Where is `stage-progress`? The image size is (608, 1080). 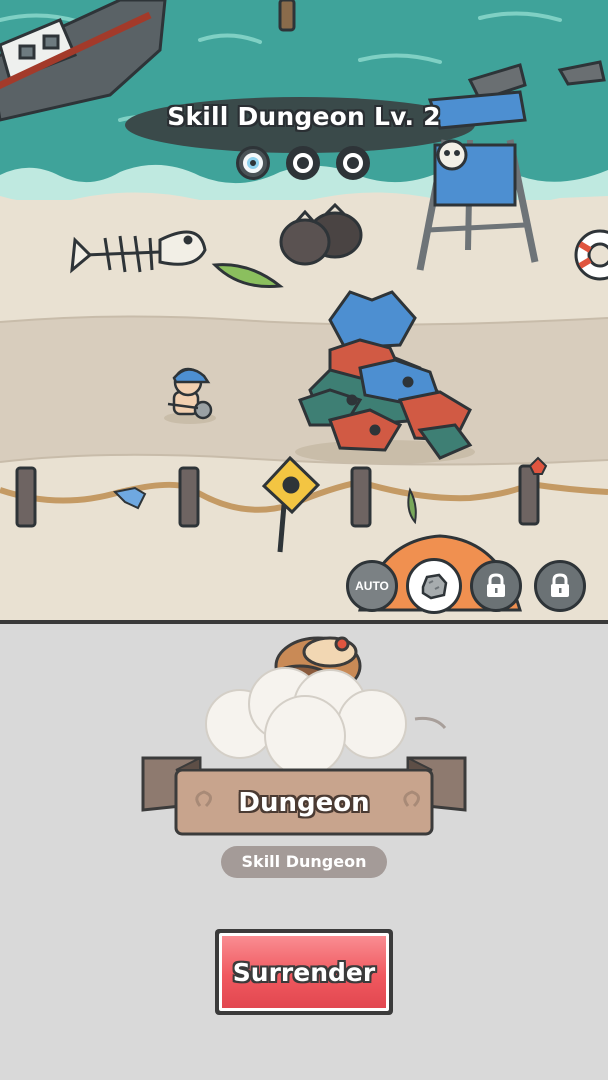
stage-progress is located at coordinates (306, 164).